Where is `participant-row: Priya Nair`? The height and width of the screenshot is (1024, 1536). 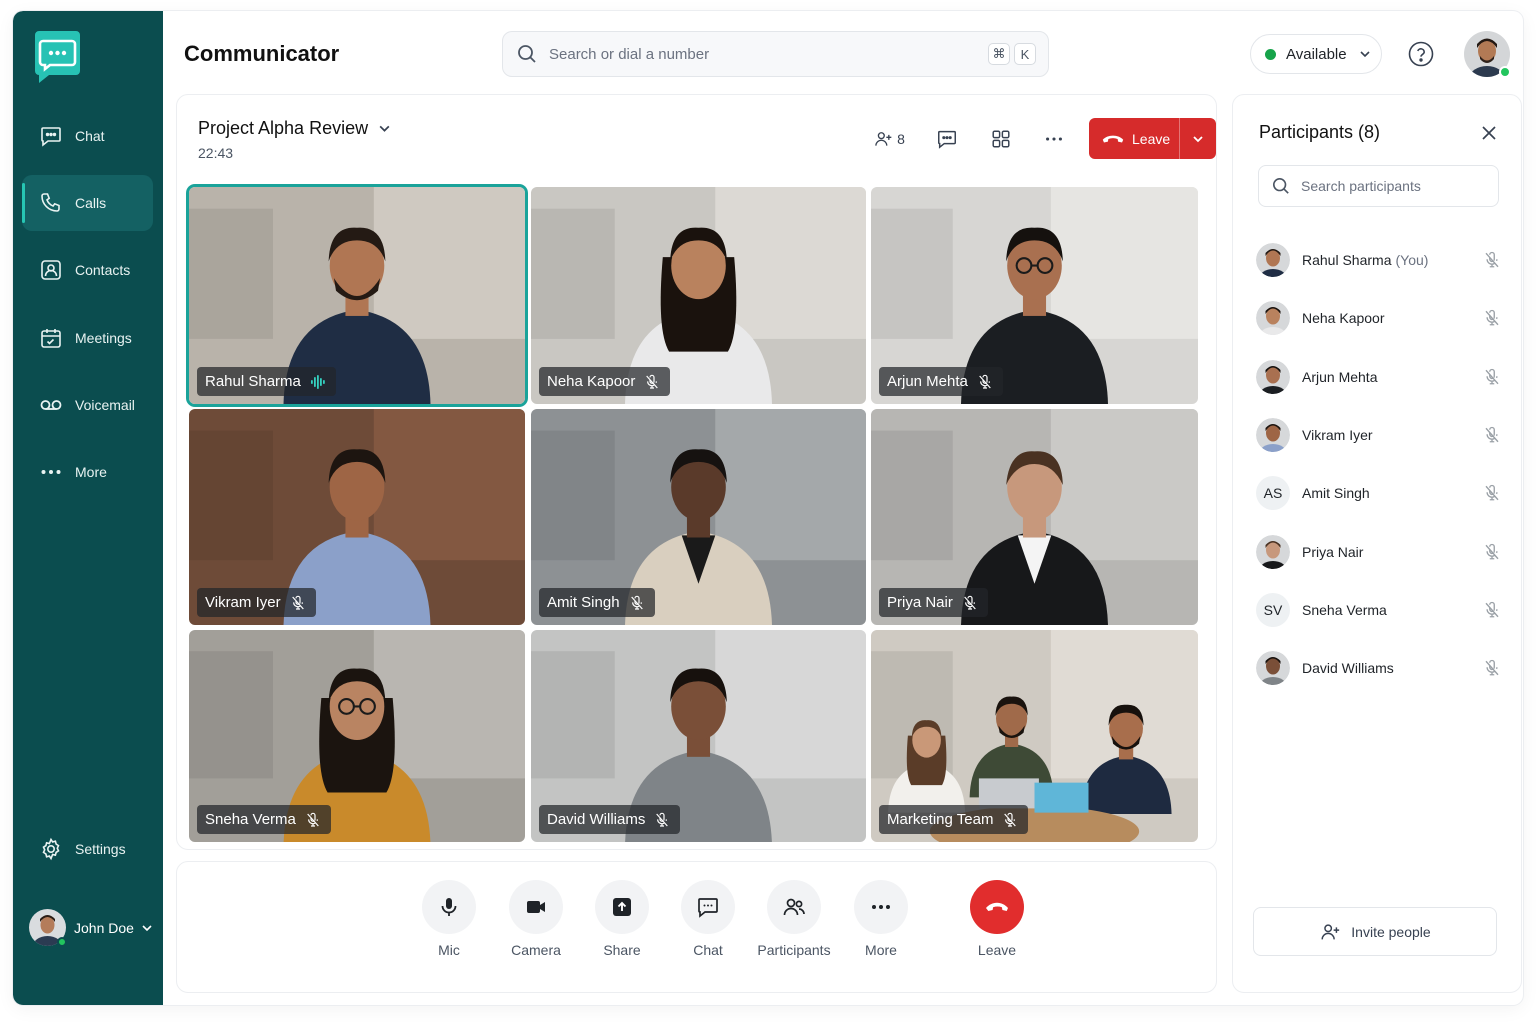
participant-row: Priya Nair is located at coordinates (1380, 552).